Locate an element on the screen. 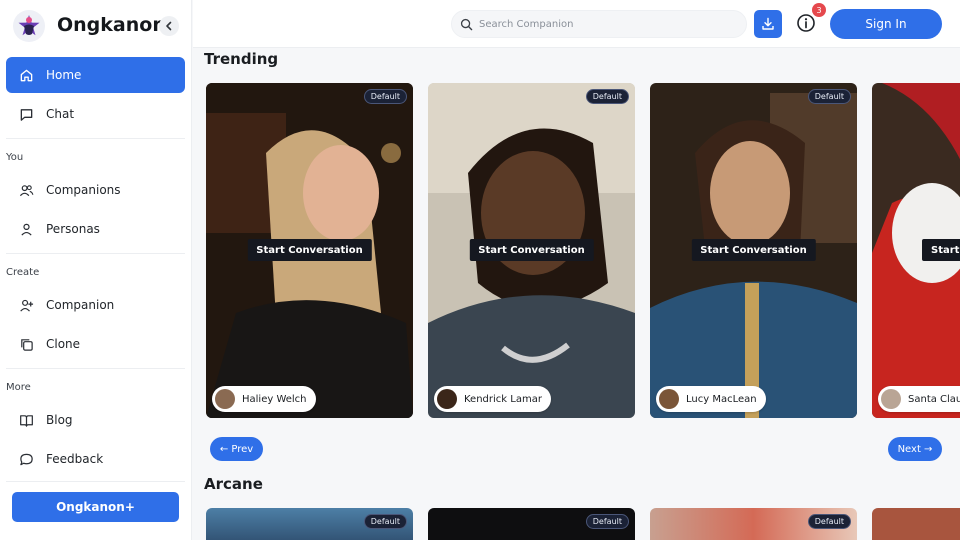 This screenshot has width=960, height=540. search-input is located at coordinates (604, 24).